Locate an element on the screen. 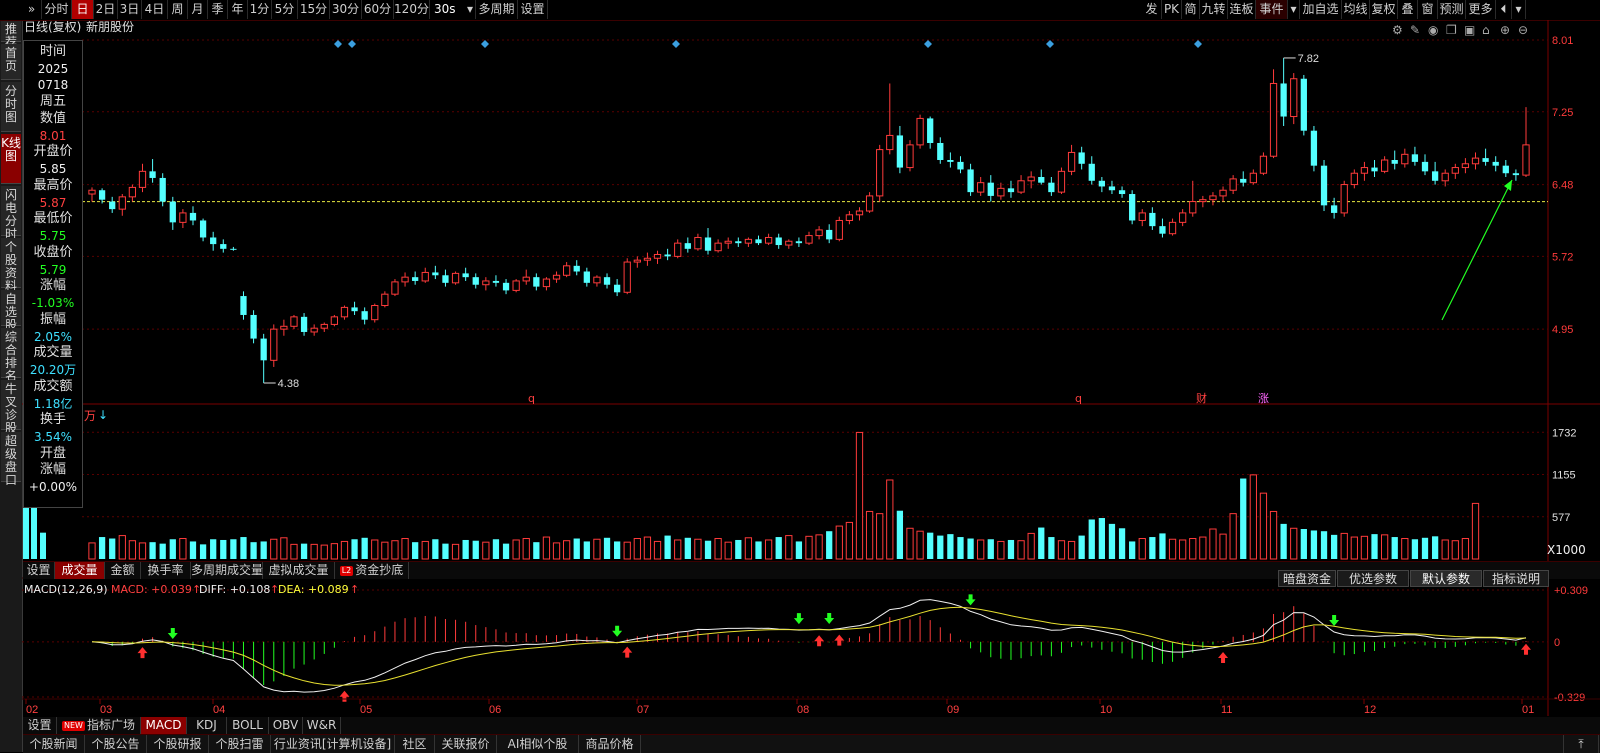 This screenshot has height=753, width=1600. indicator-tab-0: 设置 is located at coordinates (40, 725).